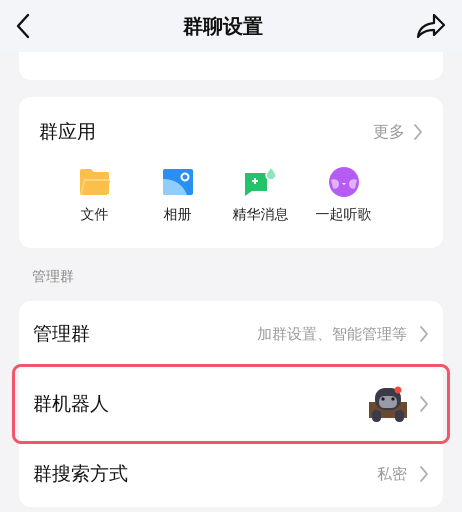 The width and height of the screenshot is (462, 512). What do you see at coordinates (80, 474) in the screenshot?
I see `row-label: 群搜索方式` at bounding box center [80, 474].